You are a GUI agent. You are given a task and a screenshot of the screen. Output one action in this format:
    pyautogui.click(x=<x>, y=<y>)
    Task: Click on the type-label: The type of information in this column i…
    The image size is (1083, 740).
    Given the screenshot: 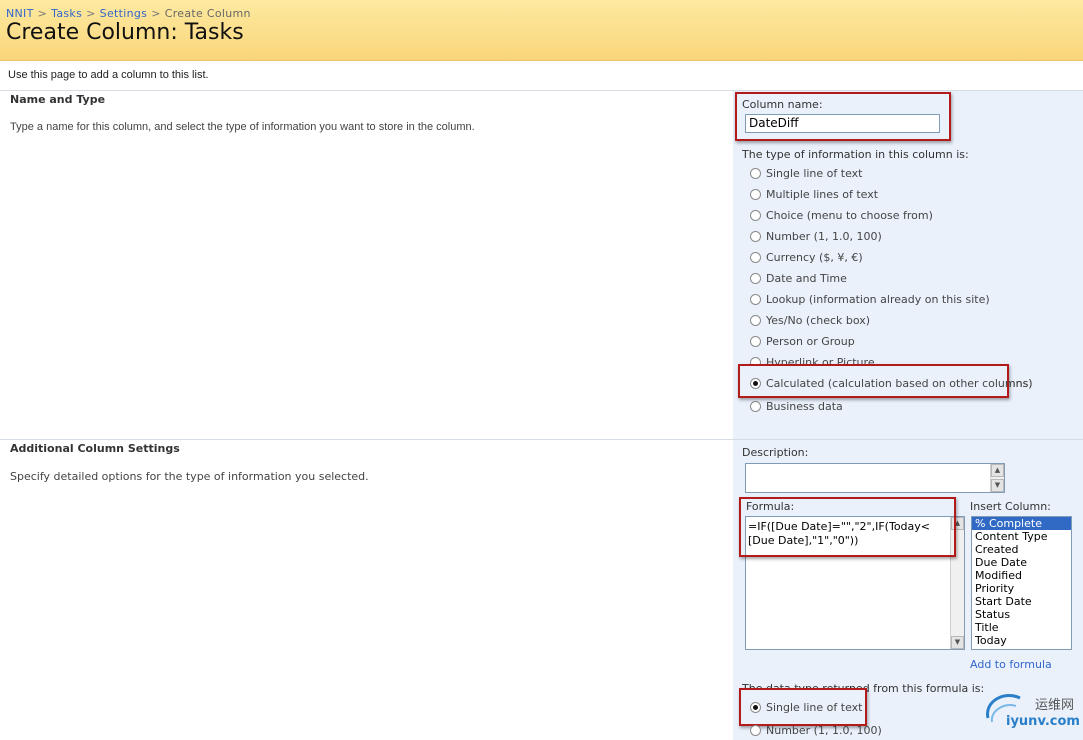 What is the action you would take?
    pyautogui.click(x=855, y=154)
    